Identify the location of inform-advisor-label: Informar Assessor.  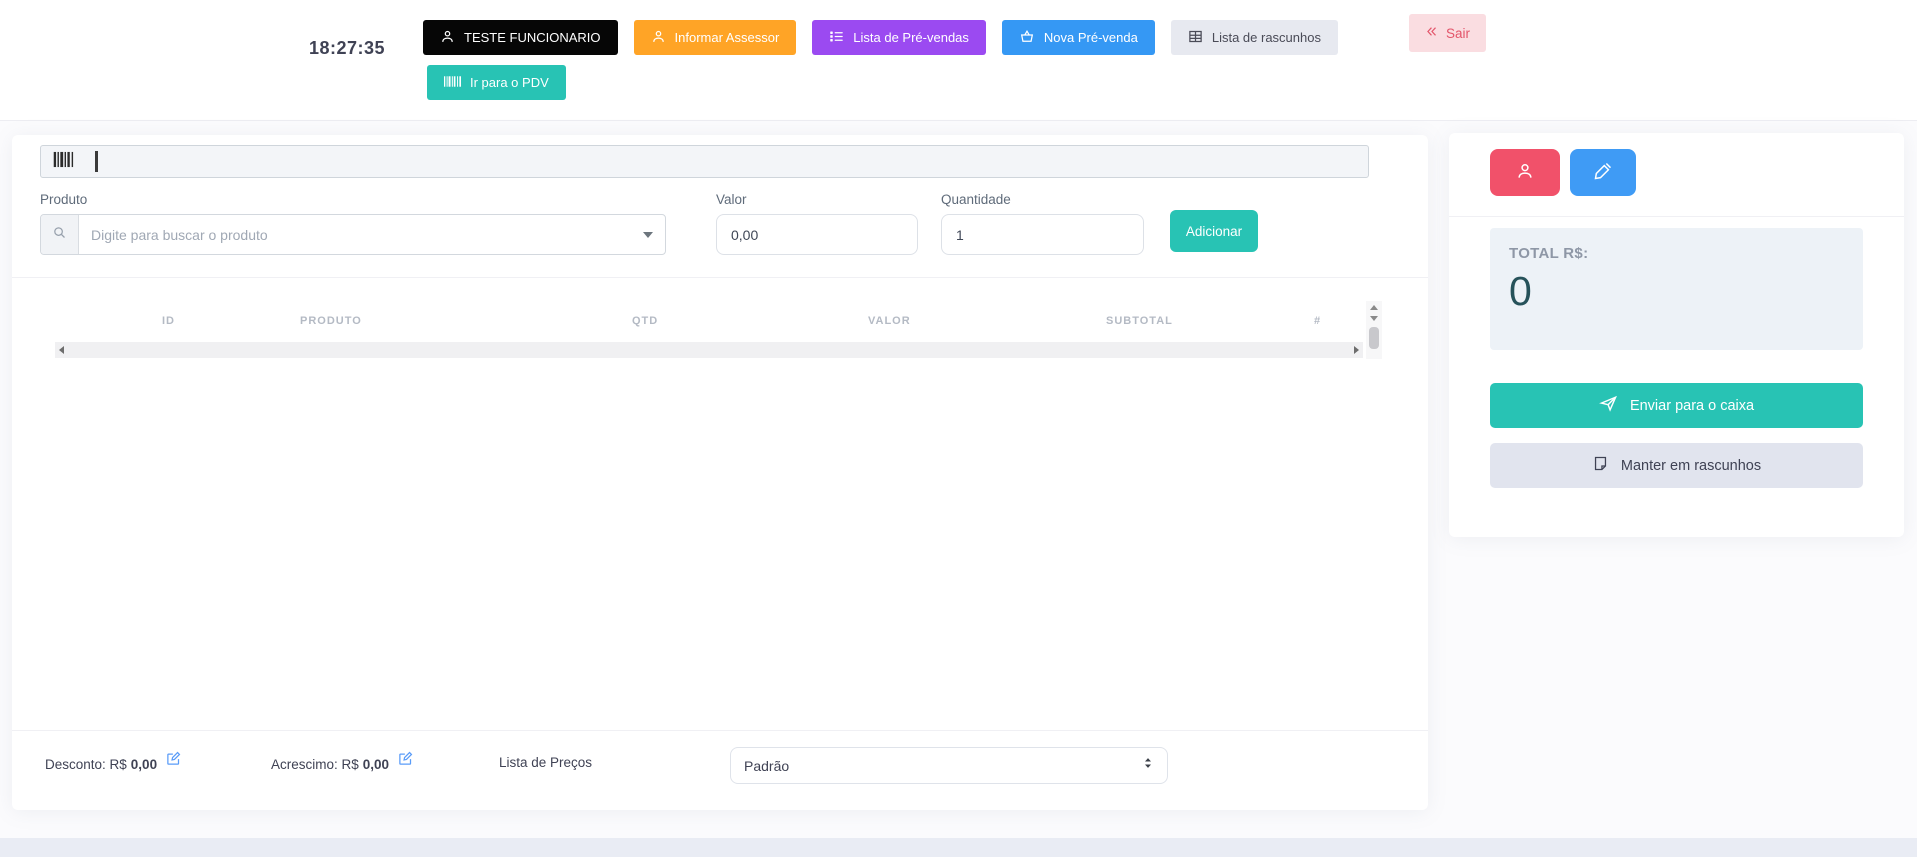
(727, 37).